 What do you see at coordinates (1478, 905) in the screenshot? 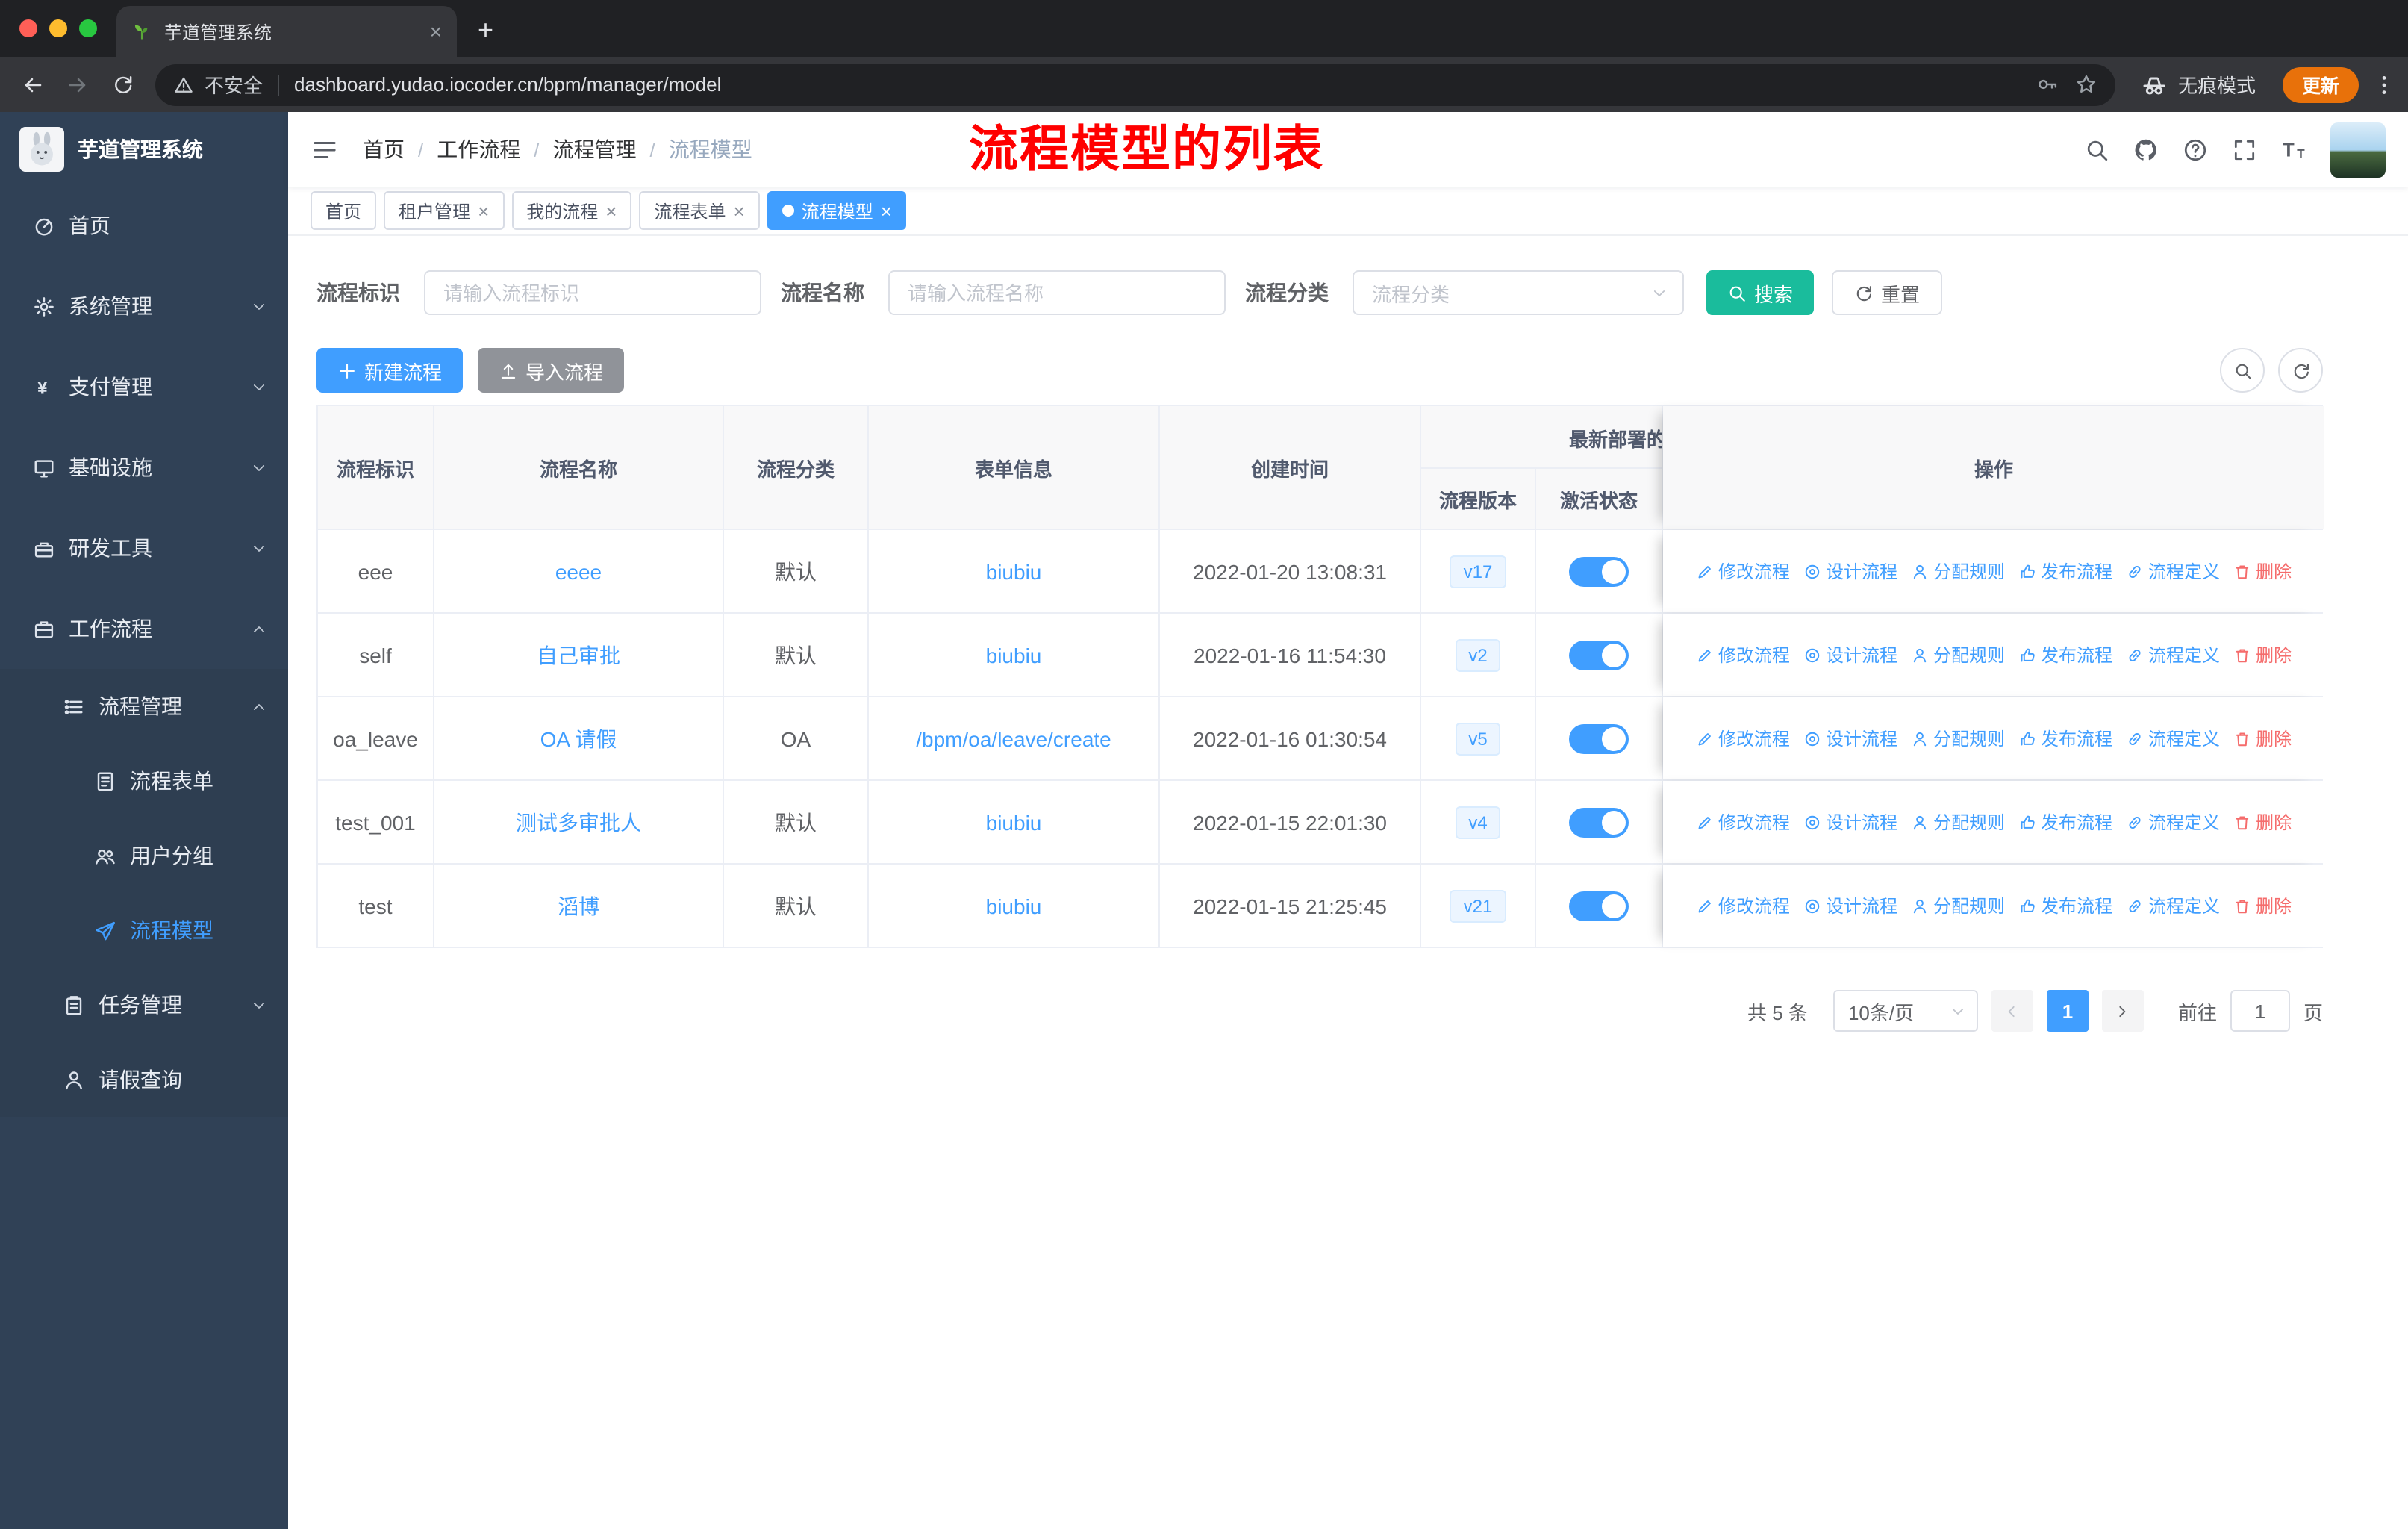
I see `version-badge: v21` at bounding box center [1478, 905].